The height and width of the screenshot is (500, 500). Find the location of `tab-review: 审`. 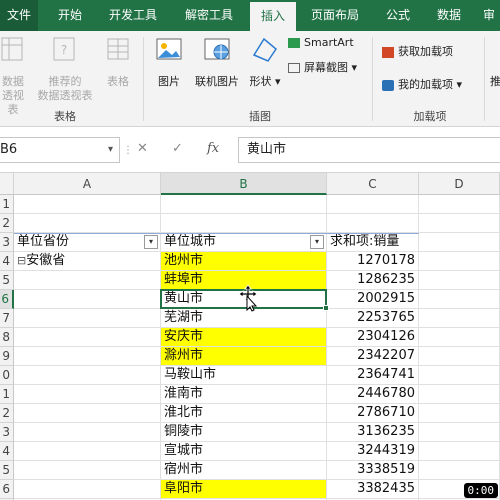

tab-review: 审 is located at coordinates (489, 15).